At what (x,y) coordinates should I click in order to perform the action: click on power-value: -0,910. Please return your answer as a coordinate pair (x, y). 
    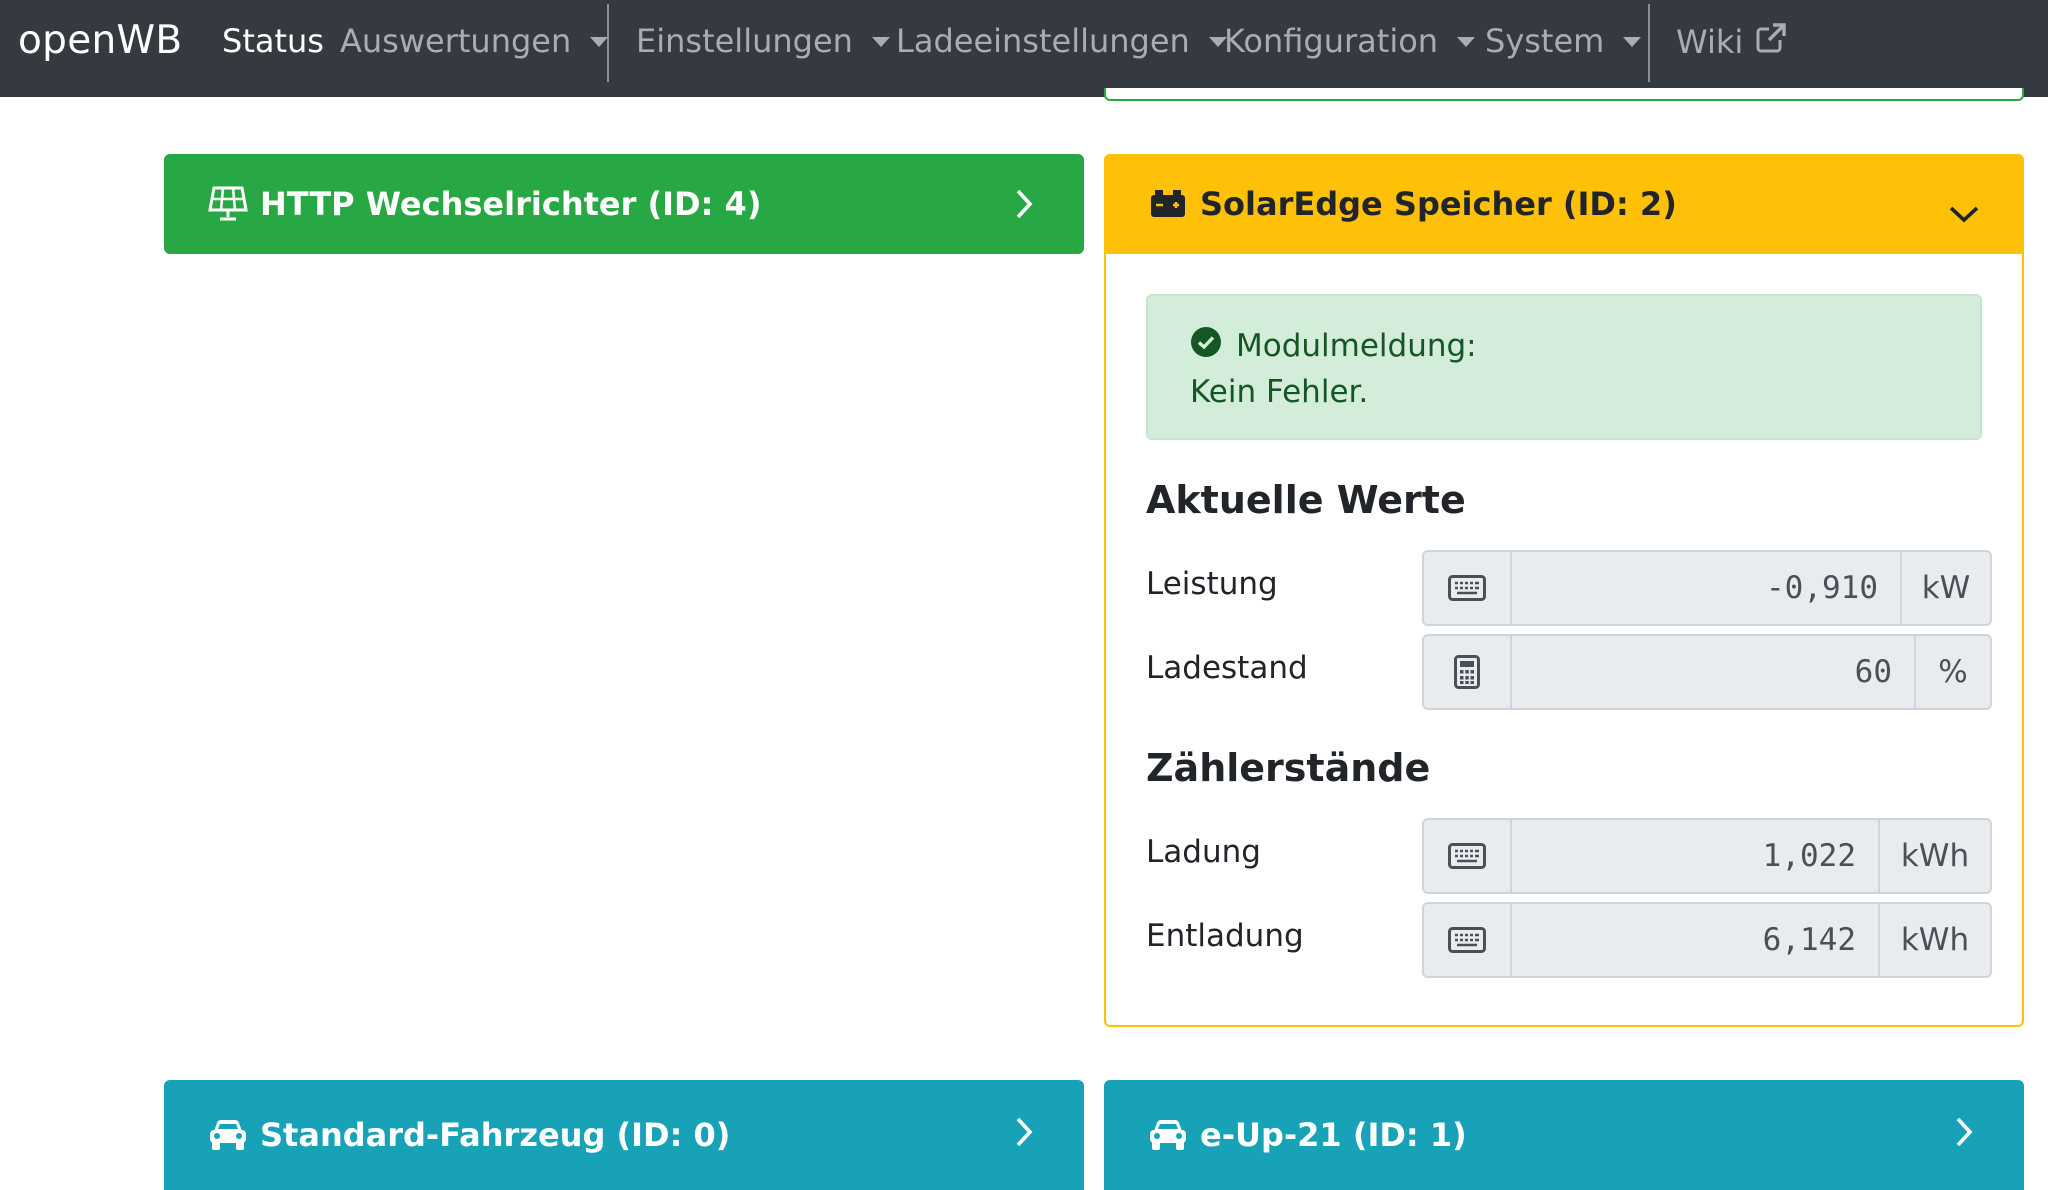
    Looking at the image, I should click on (1822, 588).